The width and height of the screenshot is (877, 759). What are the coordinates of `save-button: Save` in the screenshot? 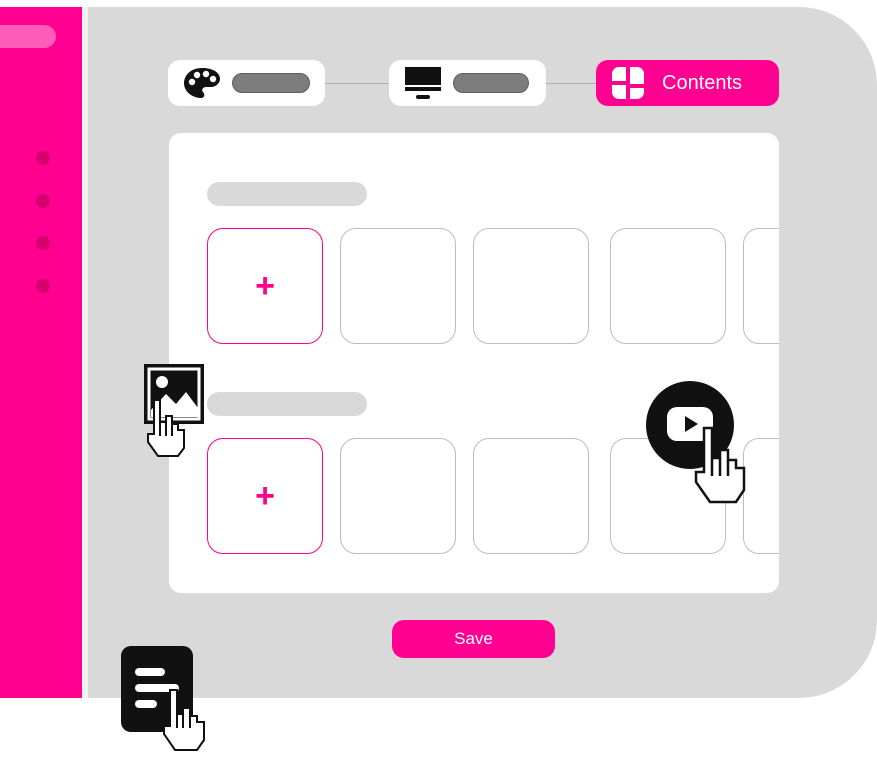 It's located at (473, 639).